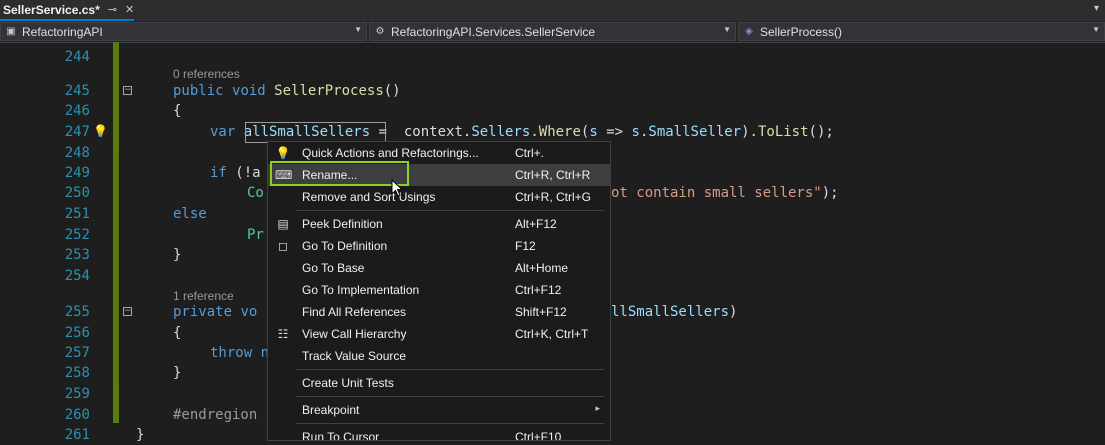  I want to click on code-line: public void SellerProcess(), so click(287, 91).